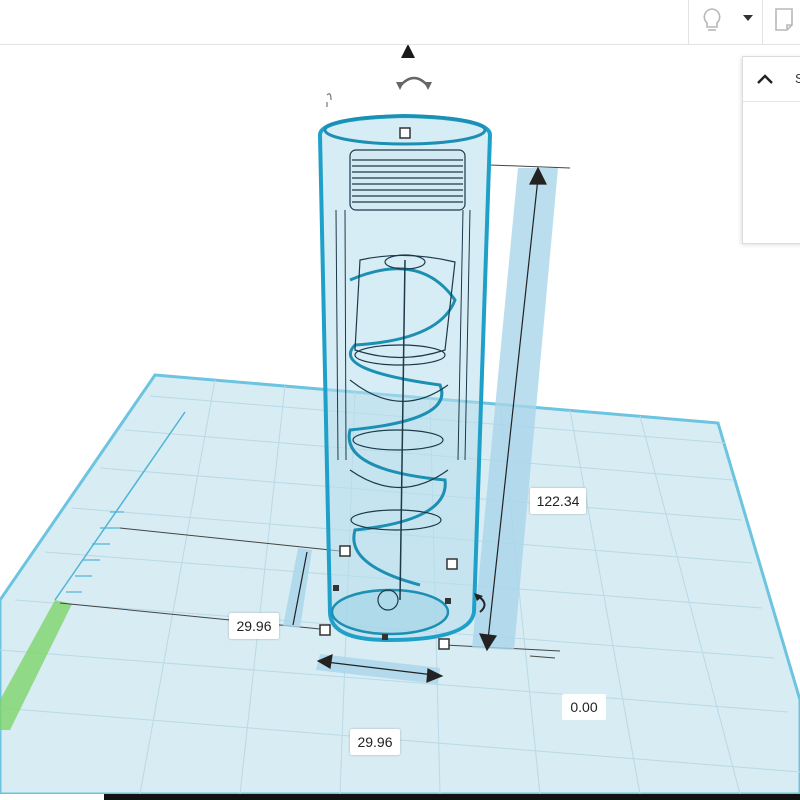 Image resolution: width=800 pixels, height=800 pixels. I want to click on bottom-edge-bar, so click(452, 797).